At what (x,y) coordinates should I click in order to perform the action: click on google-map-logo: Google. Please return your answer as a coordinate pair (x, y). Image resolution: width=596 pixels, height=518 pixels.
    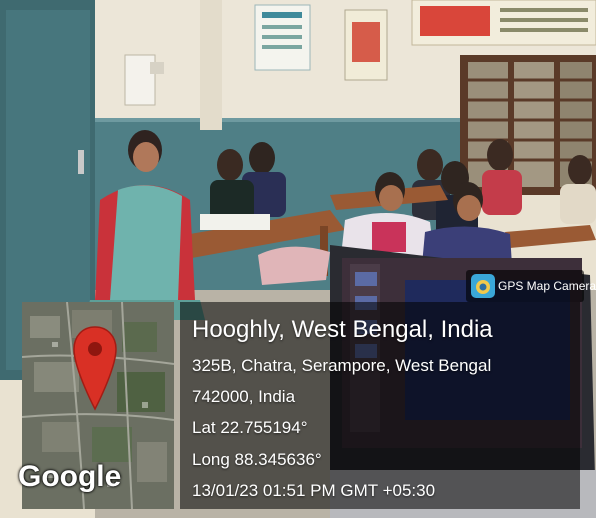
    Looking at the image, I should click on (70, 476).